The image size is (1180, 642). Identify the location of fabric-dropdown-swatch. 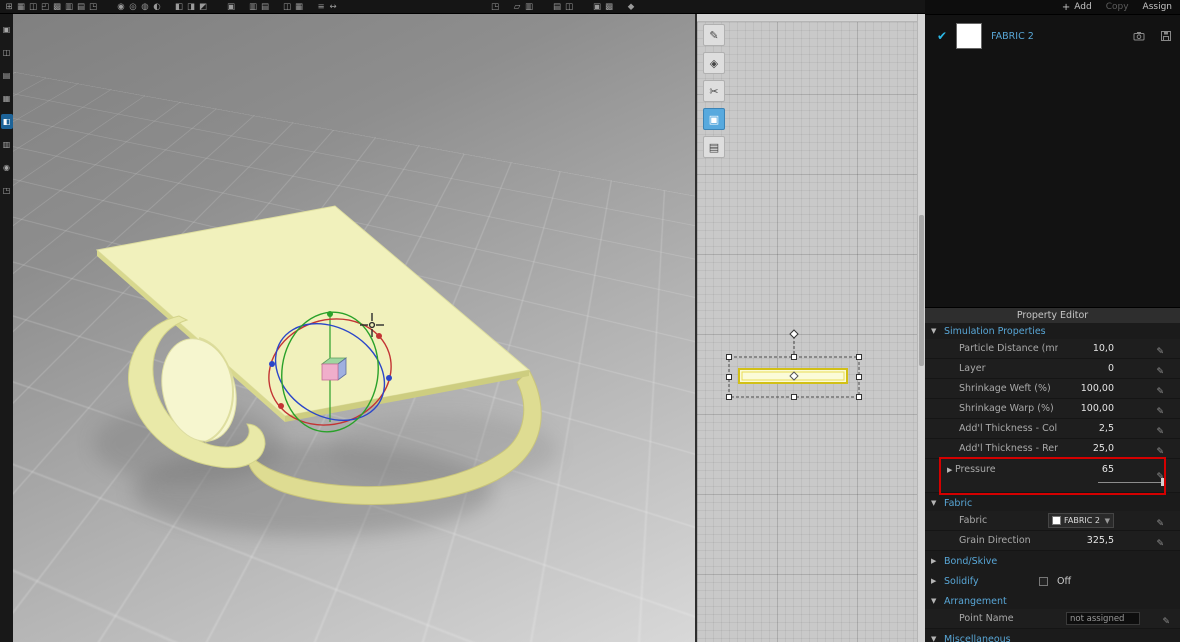
(1056, 520).